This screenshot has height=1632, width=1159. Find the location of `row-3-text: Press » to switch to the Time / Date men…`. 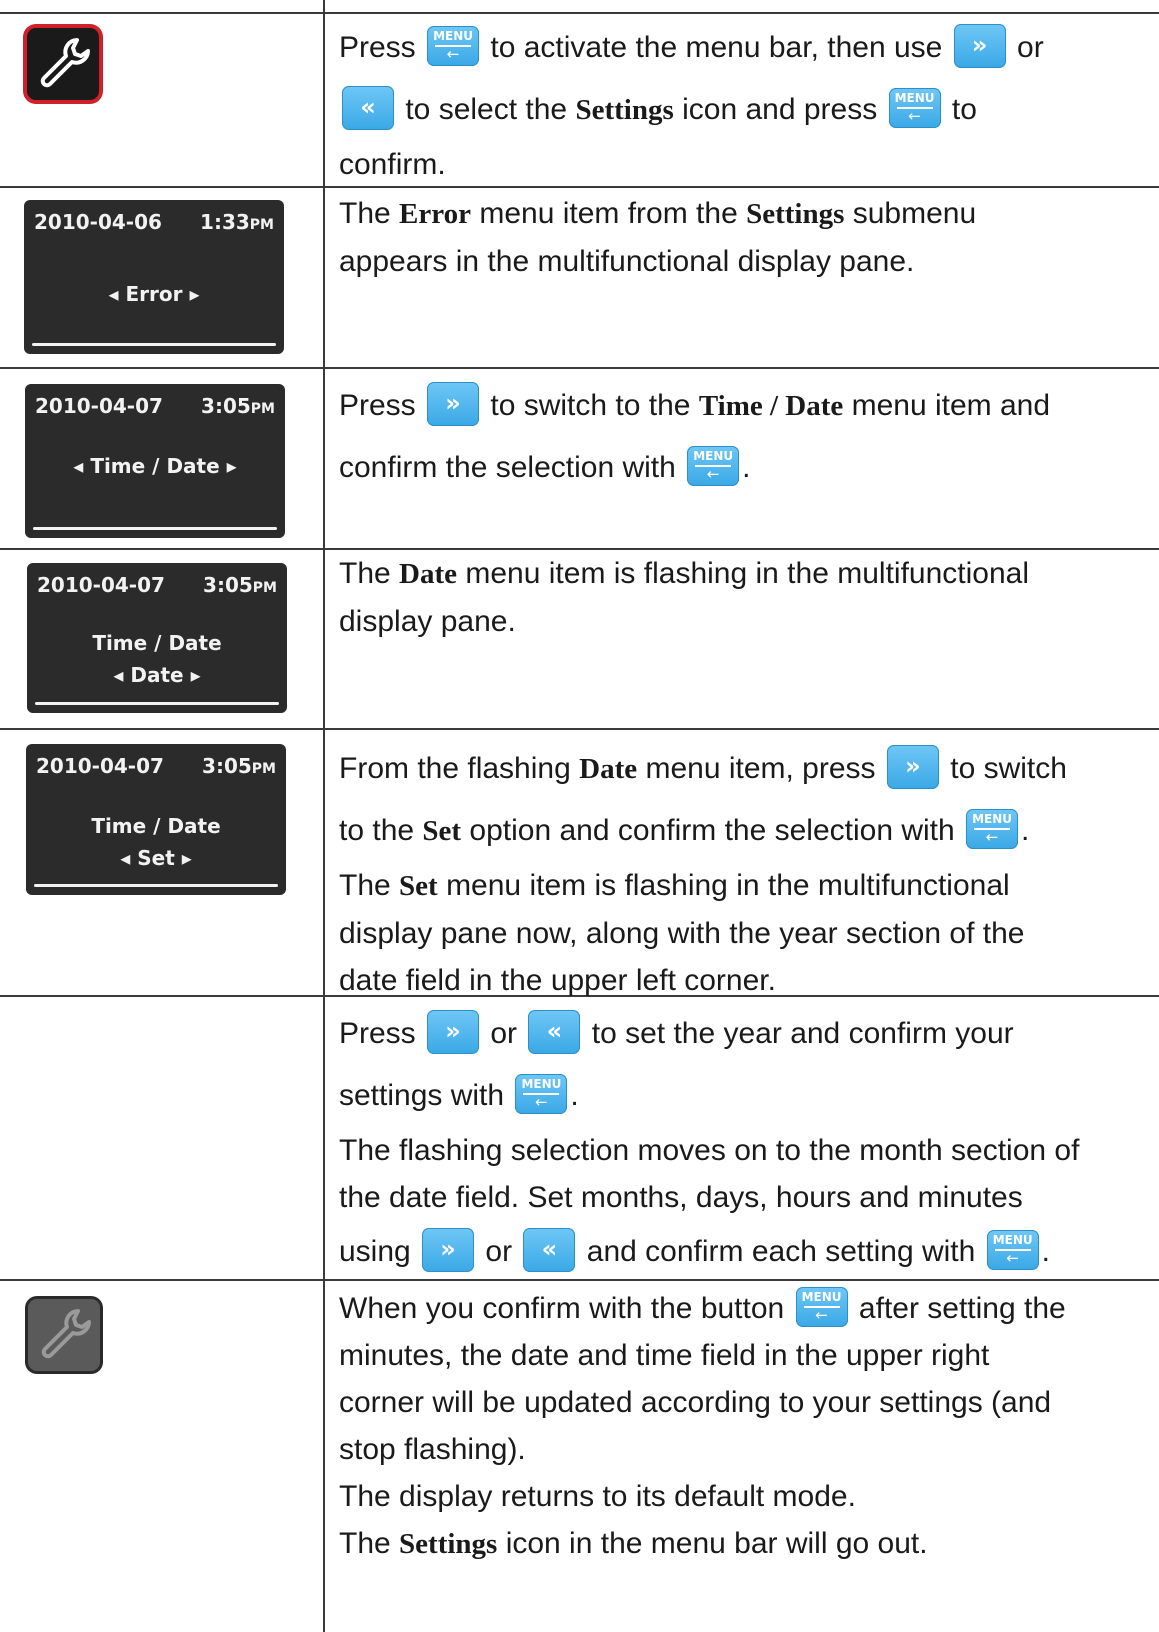

row-3-text: Press » to switch to the Time / Date men… is located at coordinates (741, 437).